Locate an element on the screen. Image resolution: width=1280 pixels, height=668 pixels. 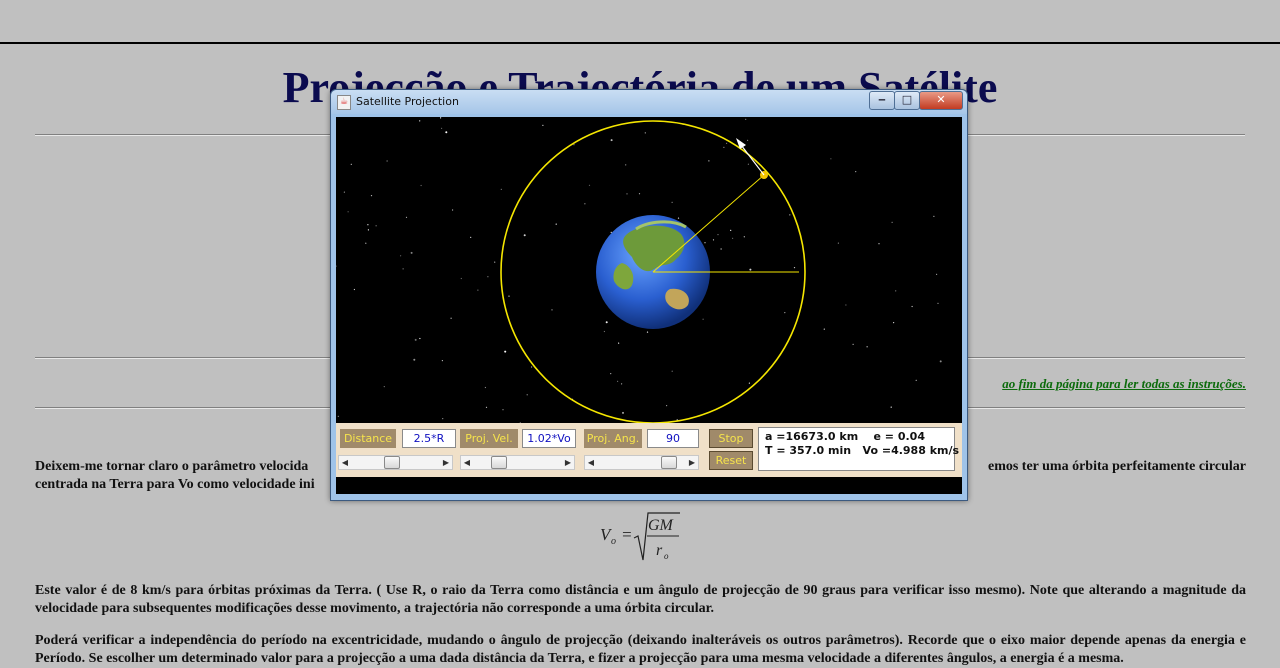
window-title: Satellite Projection is located at coordinates (407, 101).